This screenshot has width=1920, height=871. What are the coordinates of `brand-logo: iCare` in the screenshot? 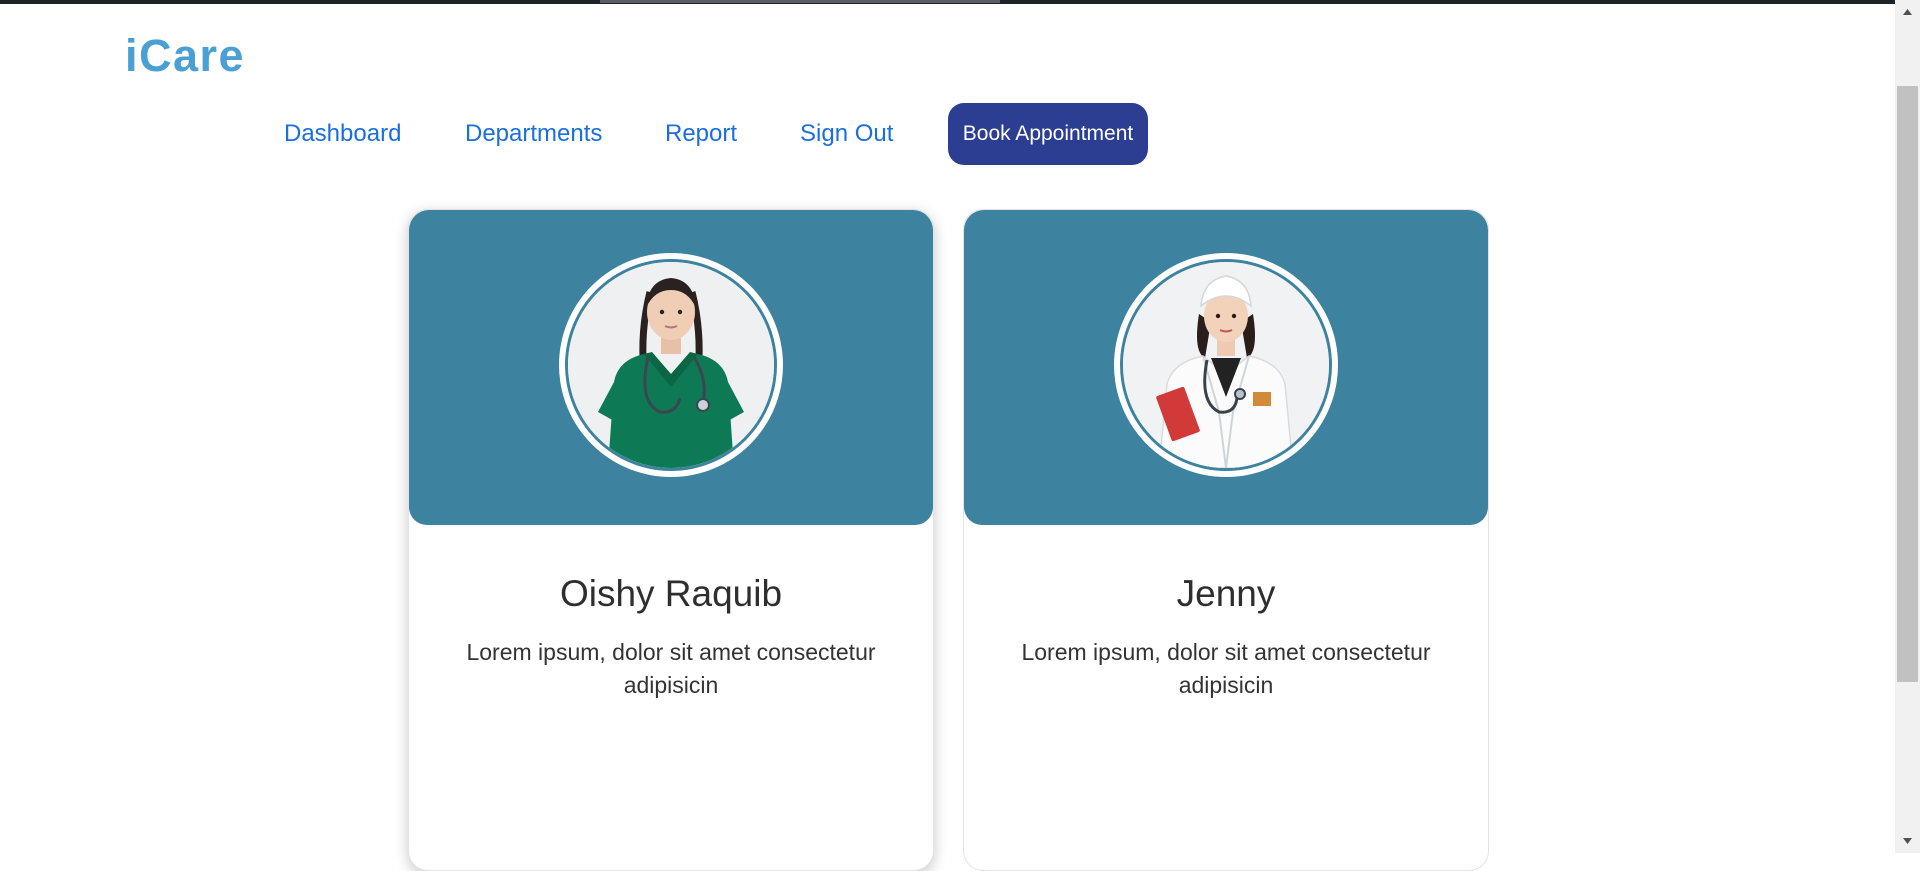 It's located at (185, 56).